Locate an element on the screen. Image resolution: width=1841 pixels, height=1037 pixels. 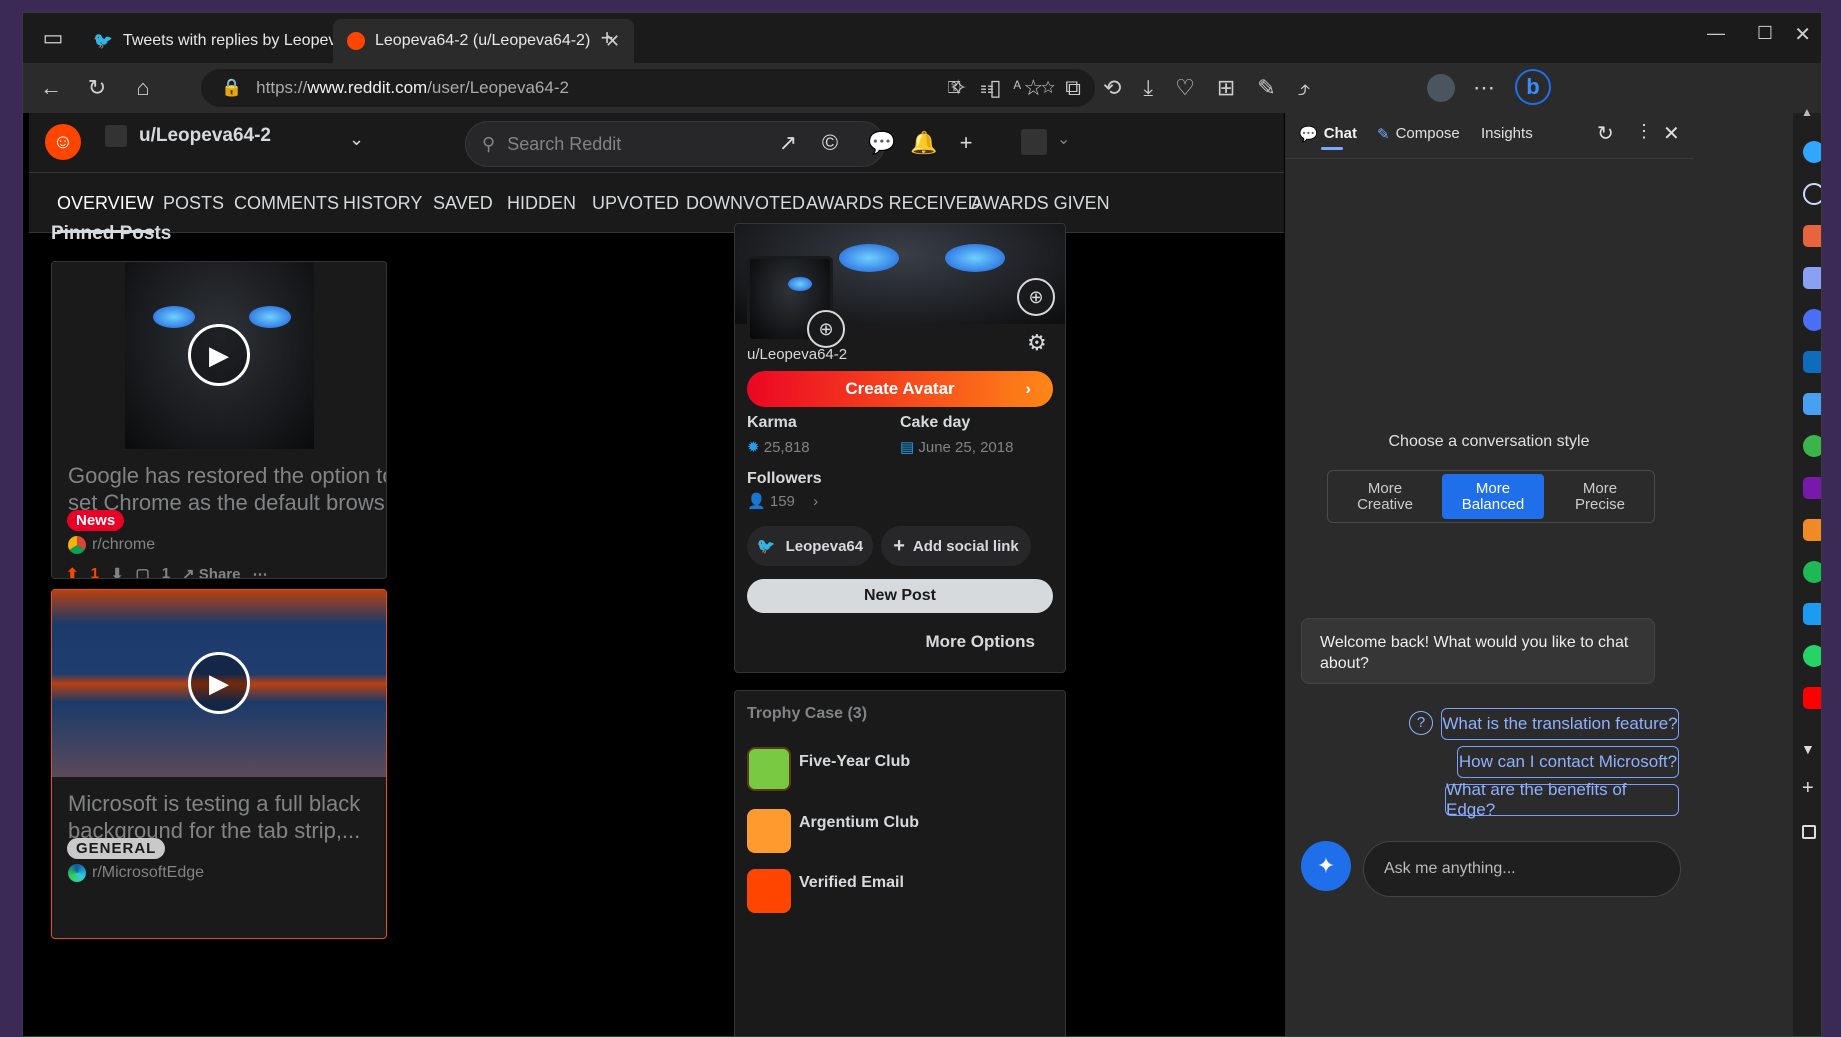
twitter-icon is located at coordinates (1812, 614).